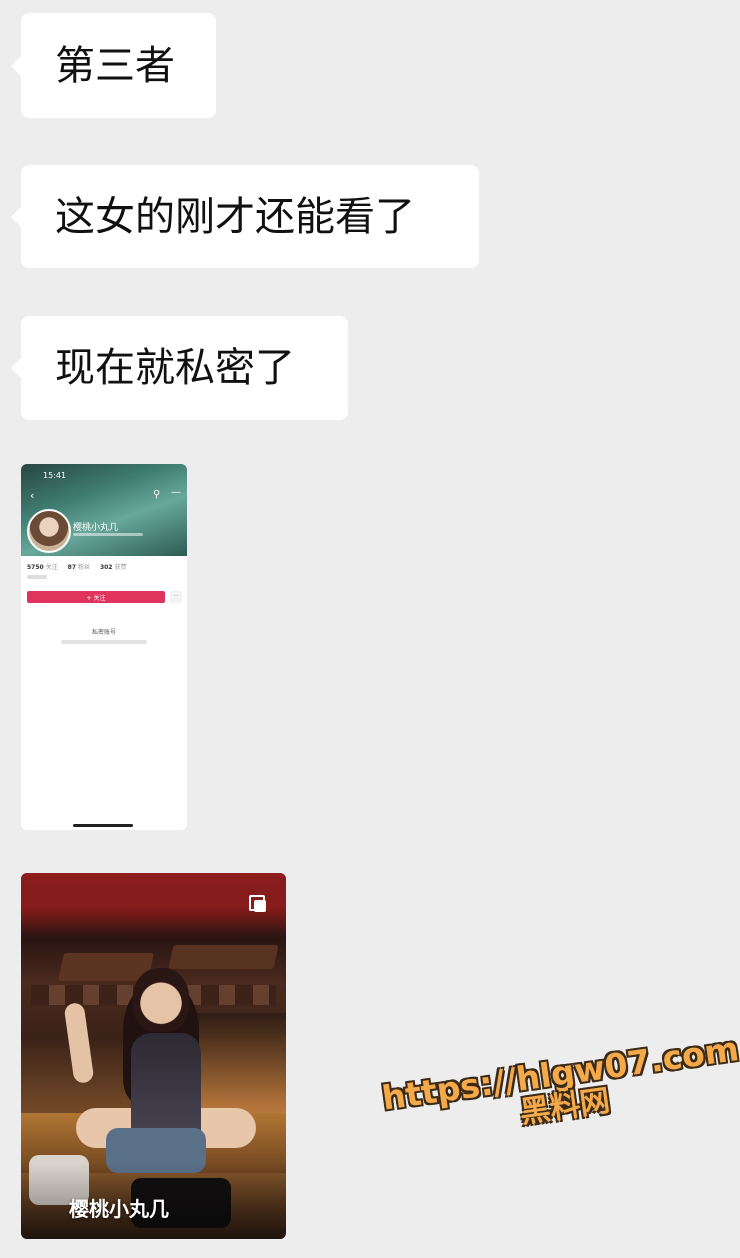  I want to click on stat-value: 5750, so click(35, 567).